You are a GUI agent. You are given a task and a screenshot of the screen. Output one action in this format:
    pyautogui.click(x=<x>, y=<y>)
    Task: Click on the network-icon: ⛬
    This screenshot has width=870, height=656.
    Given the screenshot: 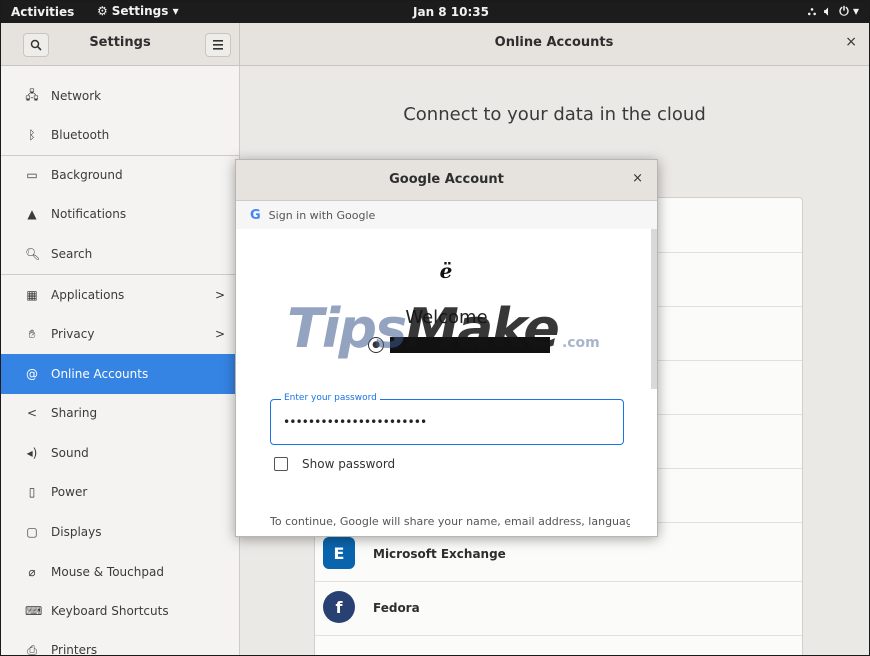 What is the action you would take?
    pyautogui.click(x=812, y=11)
    